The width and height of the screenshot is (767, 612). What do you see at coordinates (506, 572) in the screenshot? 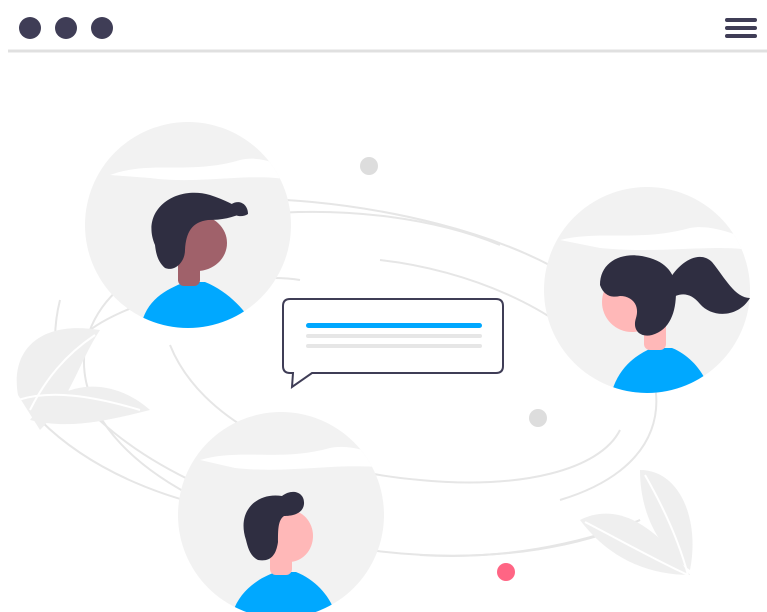
I see `floating-dot-accent` at bounding box center [506, 572].